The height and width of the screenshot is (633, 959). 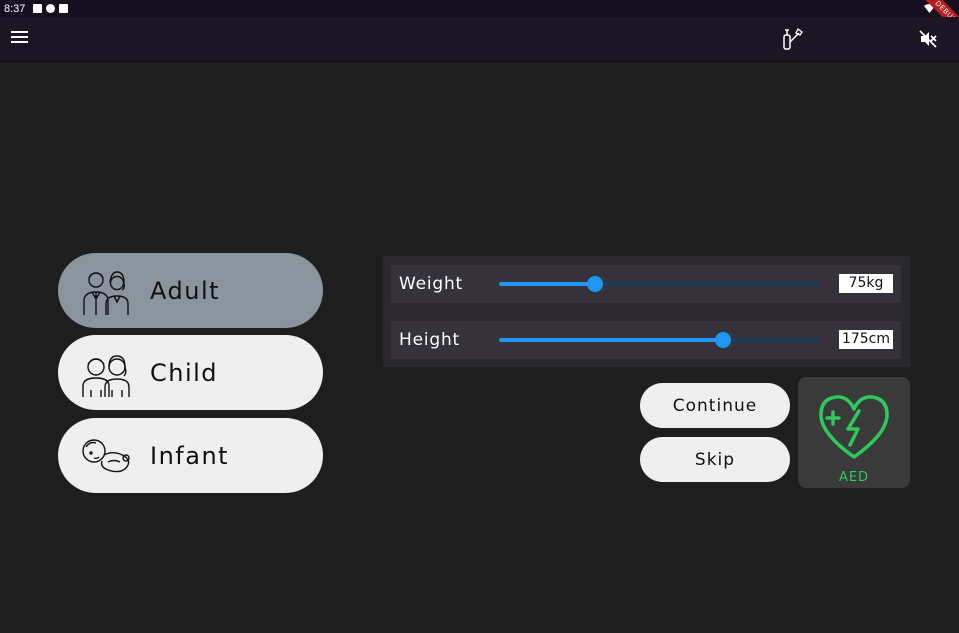 I want to click on patient-type-adult-button: Adult, so click(x=190, y=290).